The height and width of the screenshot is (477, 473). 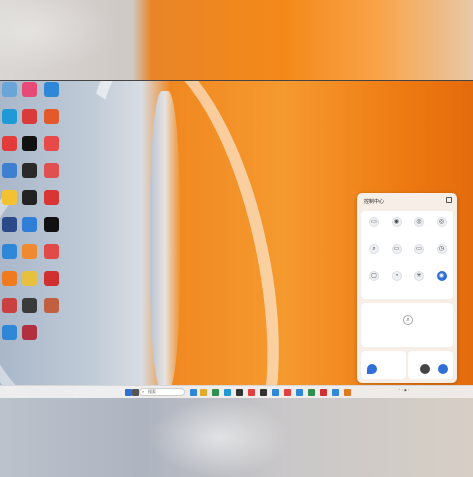 I want to click on quick-setting-tile-2: ◉, so click(x=397, y=227).